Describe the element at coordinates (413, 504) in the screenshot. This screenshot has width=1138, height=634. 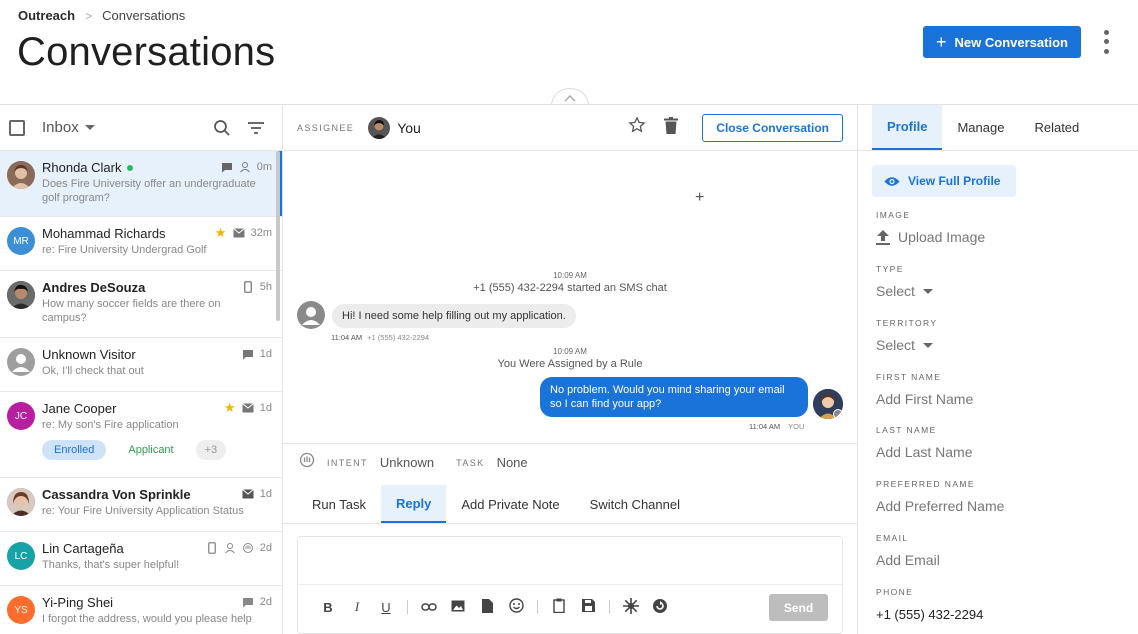
I see `tab-reply: Reply` at that location.